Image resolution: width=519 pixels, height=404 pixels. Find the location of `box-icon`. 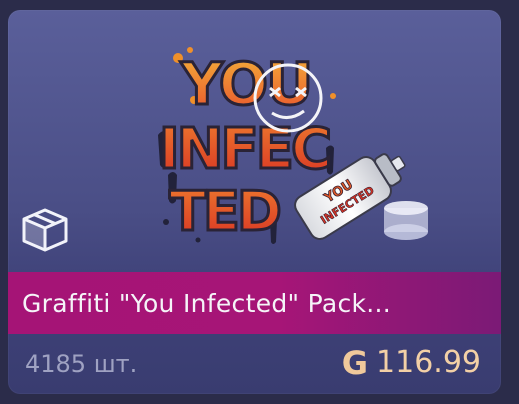

box-icon is located at coordinates (45, 230).